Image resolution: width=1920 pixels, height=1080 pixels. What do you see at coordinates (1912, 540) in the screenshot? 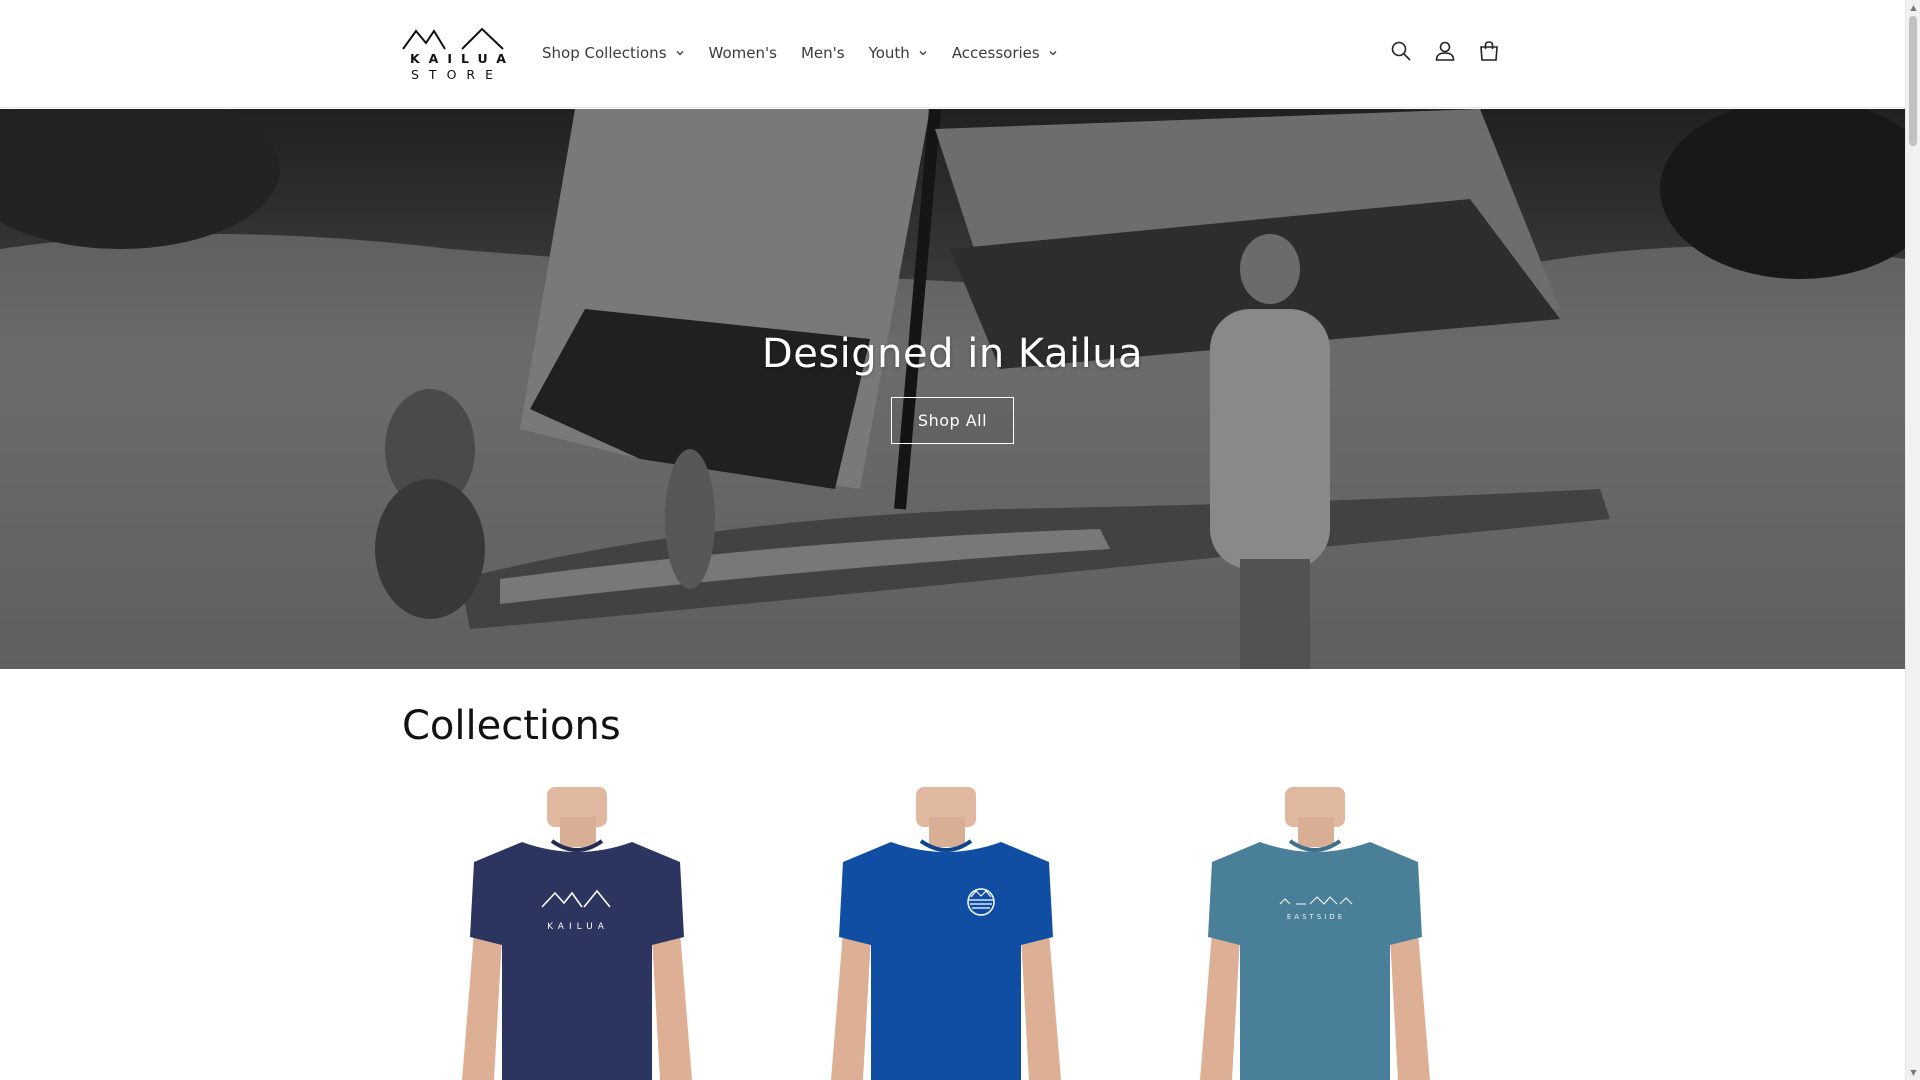
I see `page-scrollbar: ▲ ▼` at bounding box center [1912, 540].